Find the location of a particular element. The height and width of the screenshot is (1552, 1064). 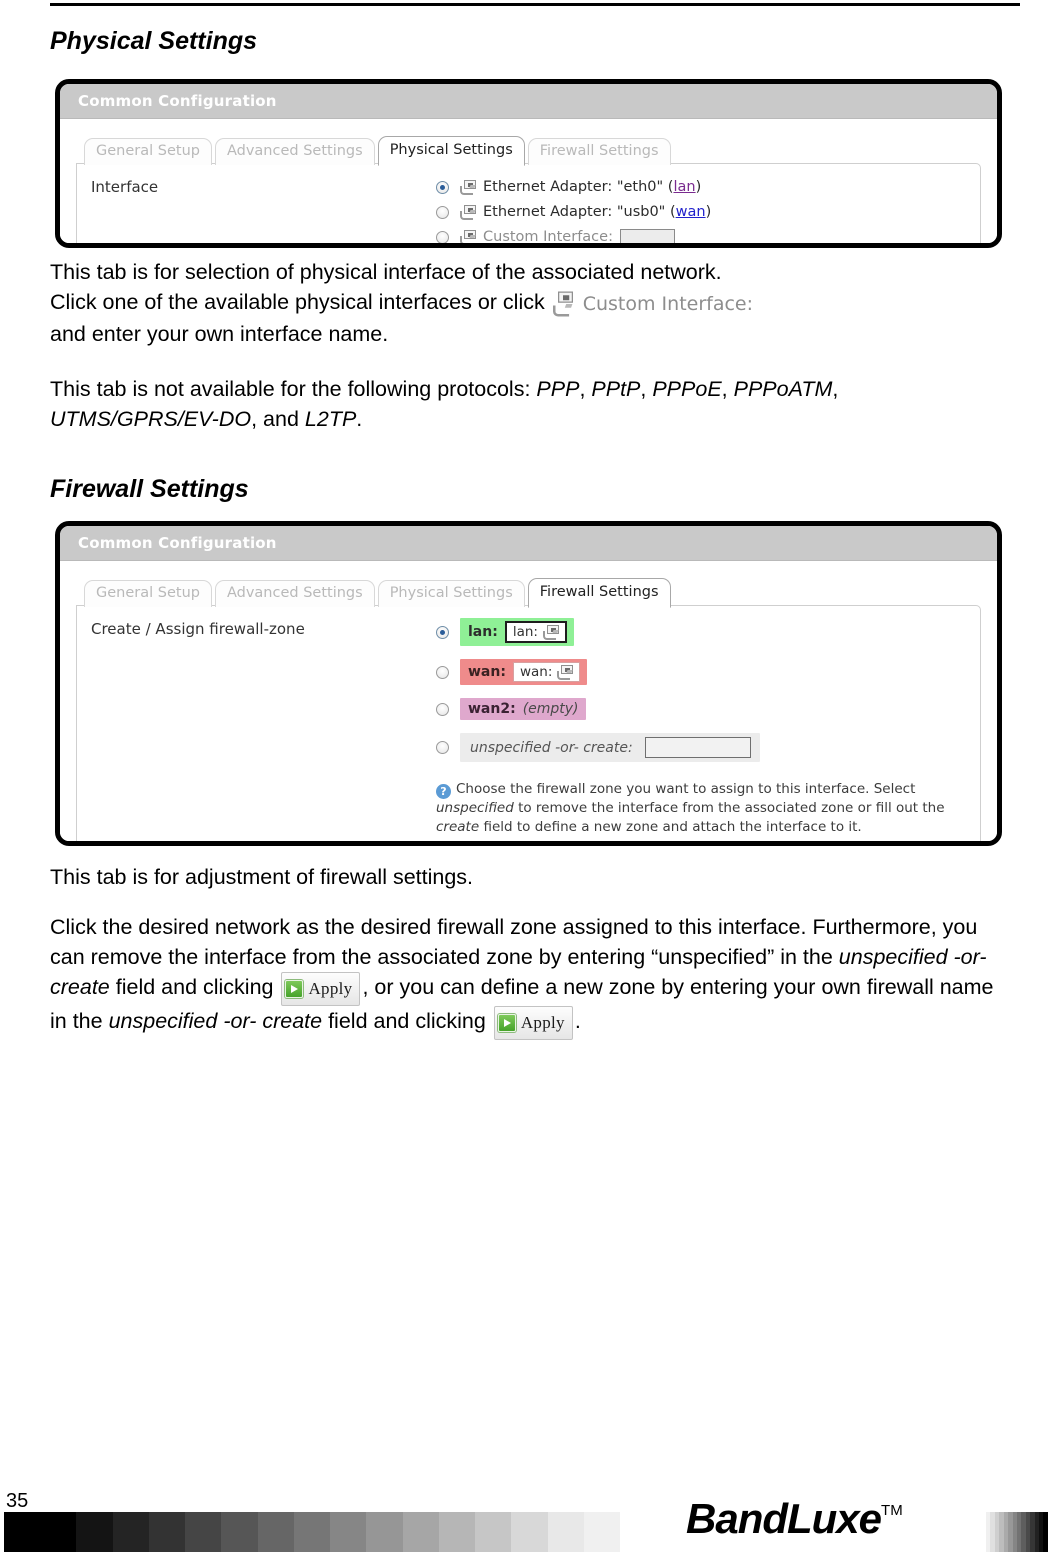

link-lan: lan is located at coordinates (684, 187).